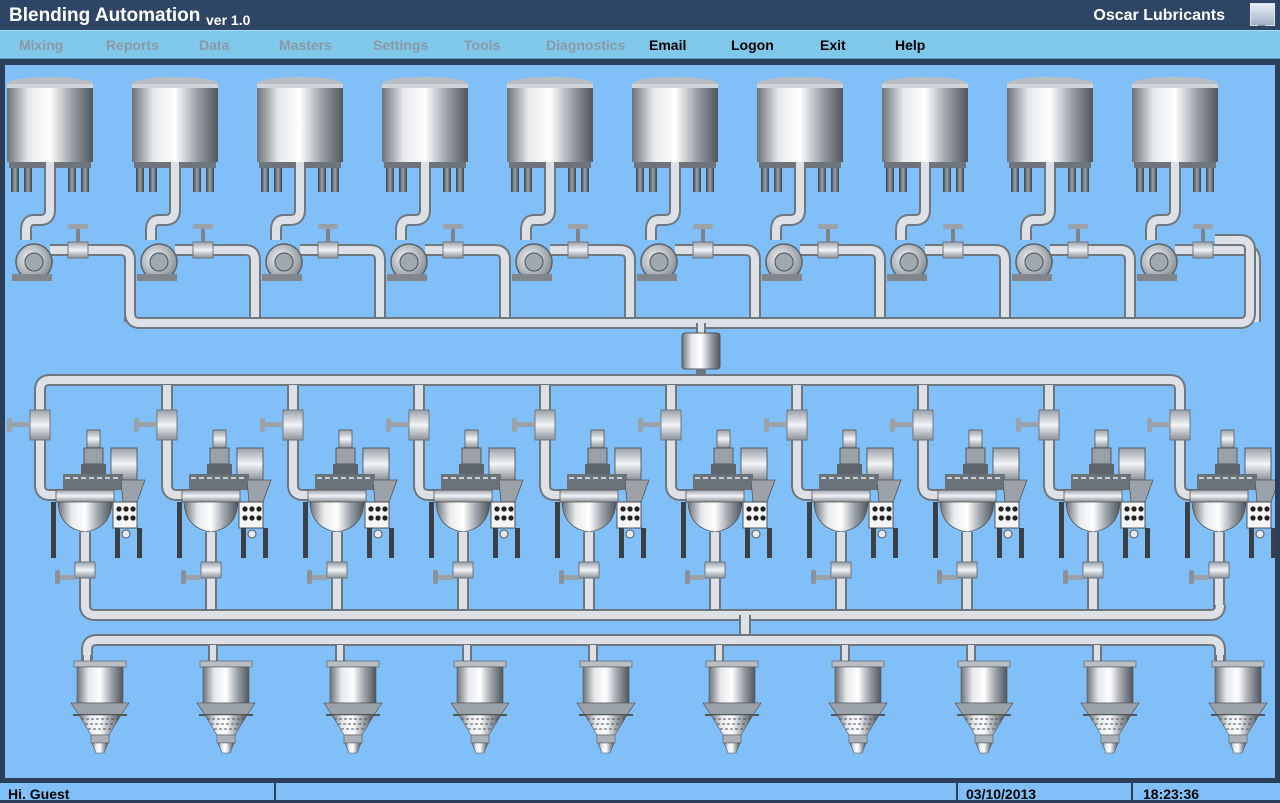 Image resolution: width=1280 pixels, height=803 pixels. What do you see at coordinates (482, 45) in the screenshot?
I see `menu-tools: Tools` at bounding box center [482, 45].